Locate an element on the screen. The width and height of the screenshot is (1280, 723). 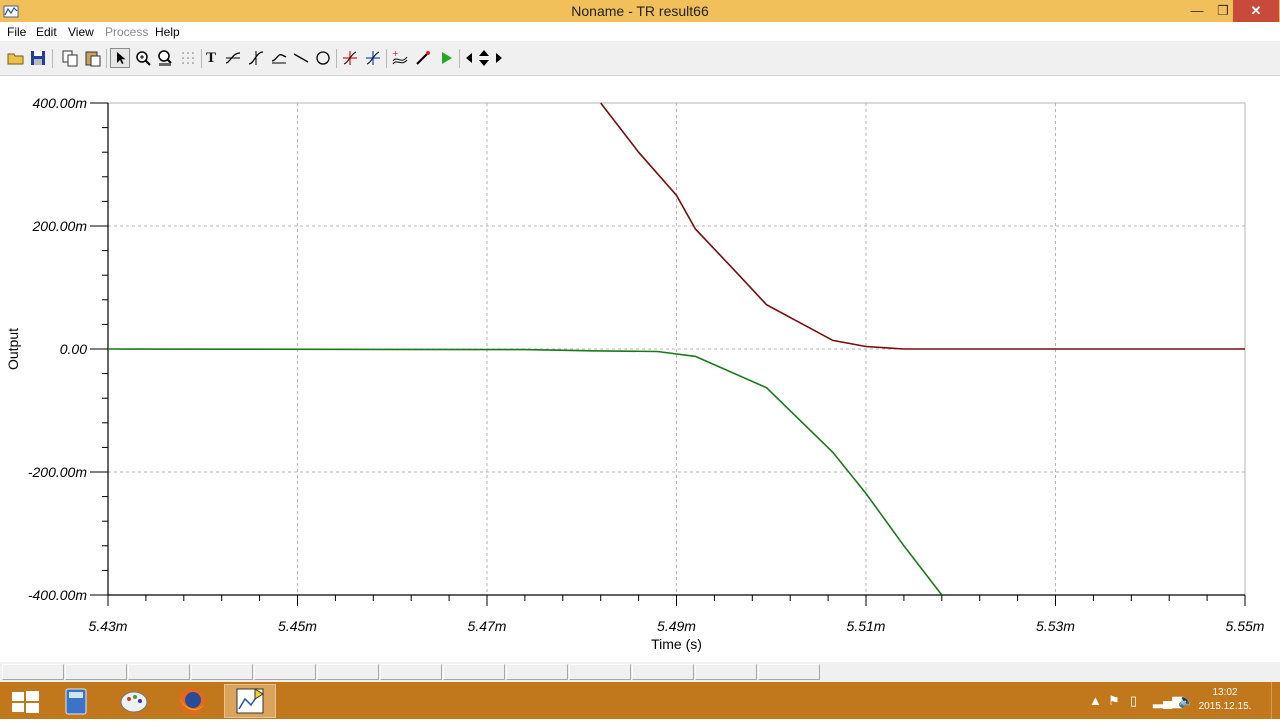
menu-bar: File Edit View Process Help is located at coordinates (640, 31).